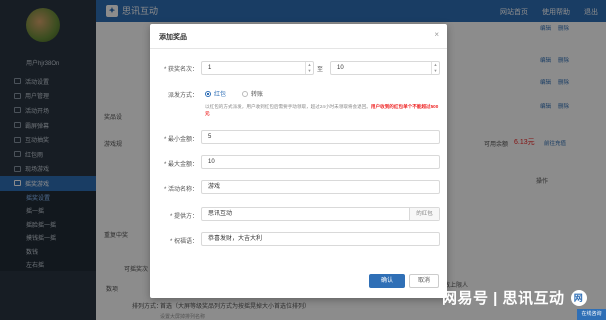  Describe the element at coordinates (220, 95) in the screenshot. I see `method-option-label: 红包` at that location.